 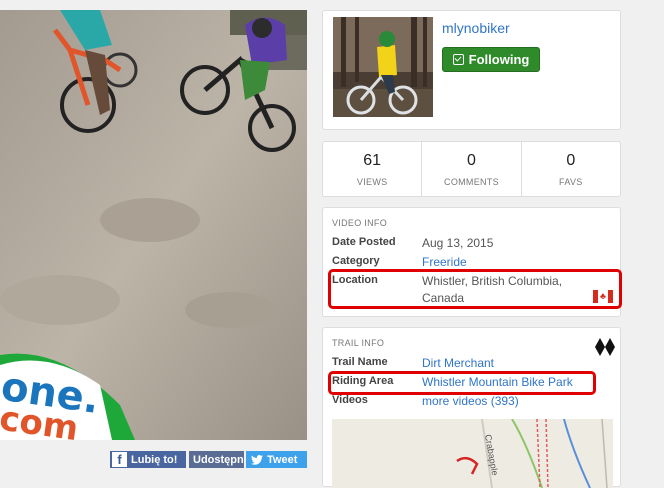 What do you see at coordinates (444, 262) in the screenshot?
I see `category-link: Freeride` at bounding box center [444, 262].